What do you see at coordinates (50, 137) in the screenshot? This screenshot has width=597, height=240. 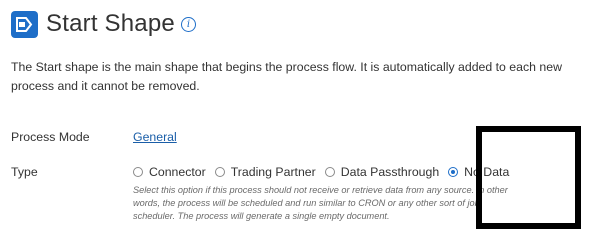 I see `process-mode-label: Process Mode` at bounding box center [50, 137].